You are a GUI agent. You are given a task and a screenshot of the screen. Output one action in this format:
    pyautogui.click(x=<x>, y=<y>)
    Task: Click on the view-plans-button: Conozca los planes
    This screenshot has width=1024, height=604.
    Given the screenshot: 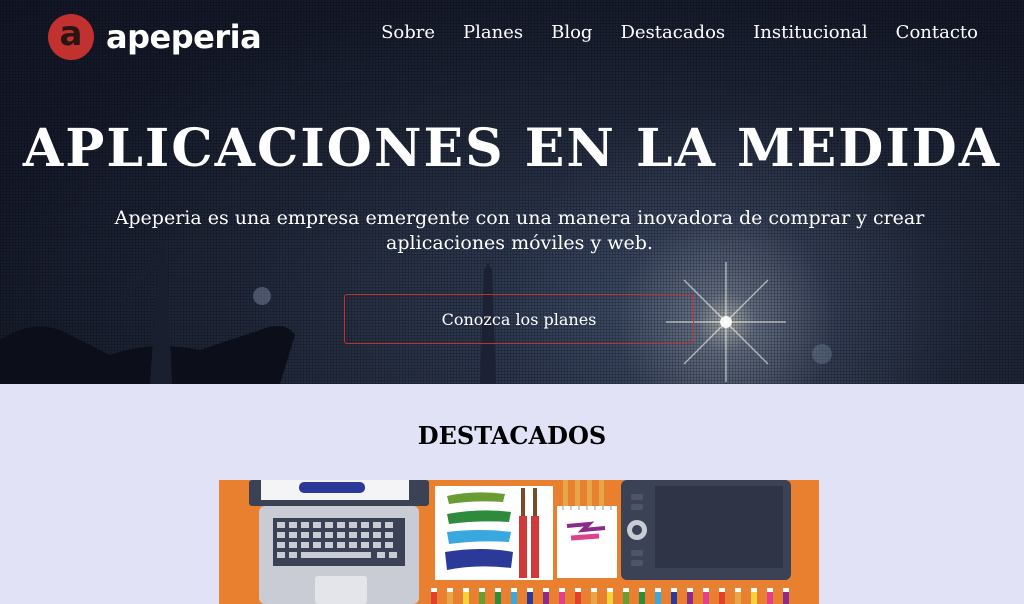 What is the action you would take?
    pyautogui.click(x=519, y=319)
    